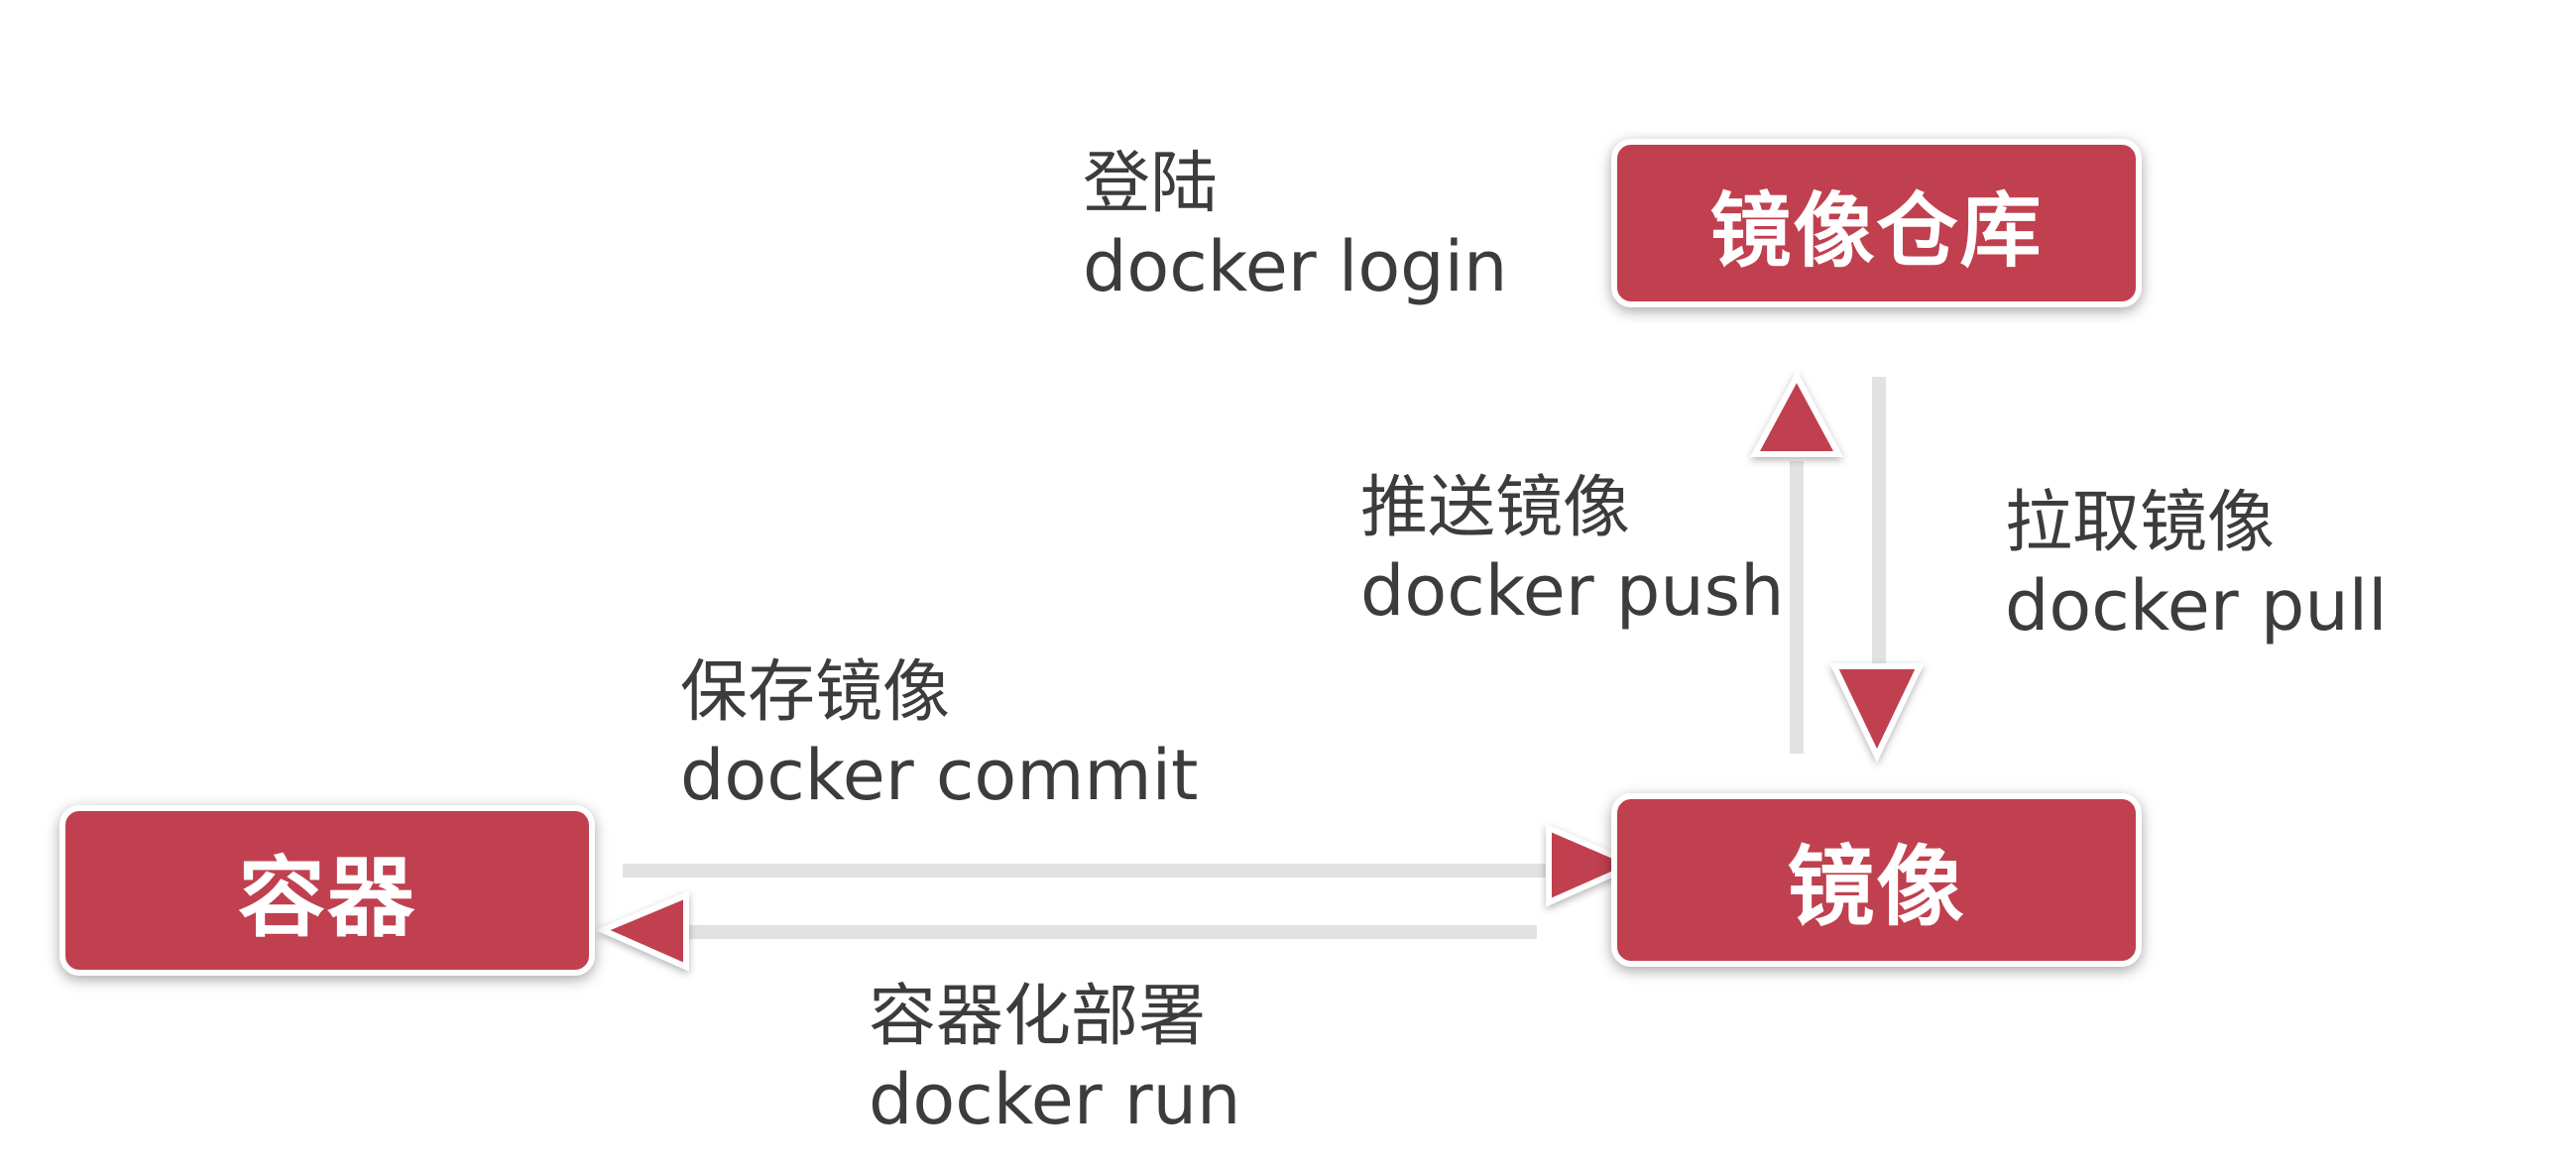 This screenshot has height=1174, width=2576. I want to click on run-arrow, so click(1066, 931).